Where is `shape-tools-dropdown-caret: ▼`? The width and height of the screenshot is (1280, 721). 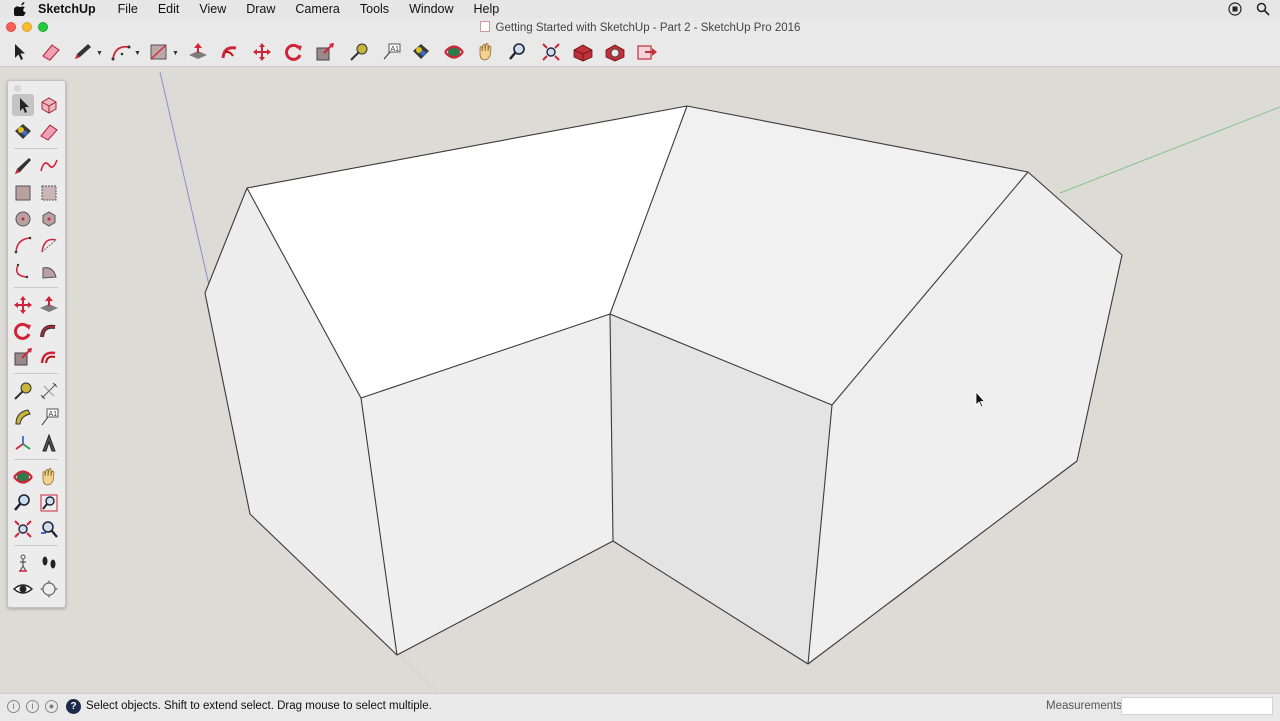
shape-tools-dropdown-caret: ▼ is located at coordinates (175, 53).